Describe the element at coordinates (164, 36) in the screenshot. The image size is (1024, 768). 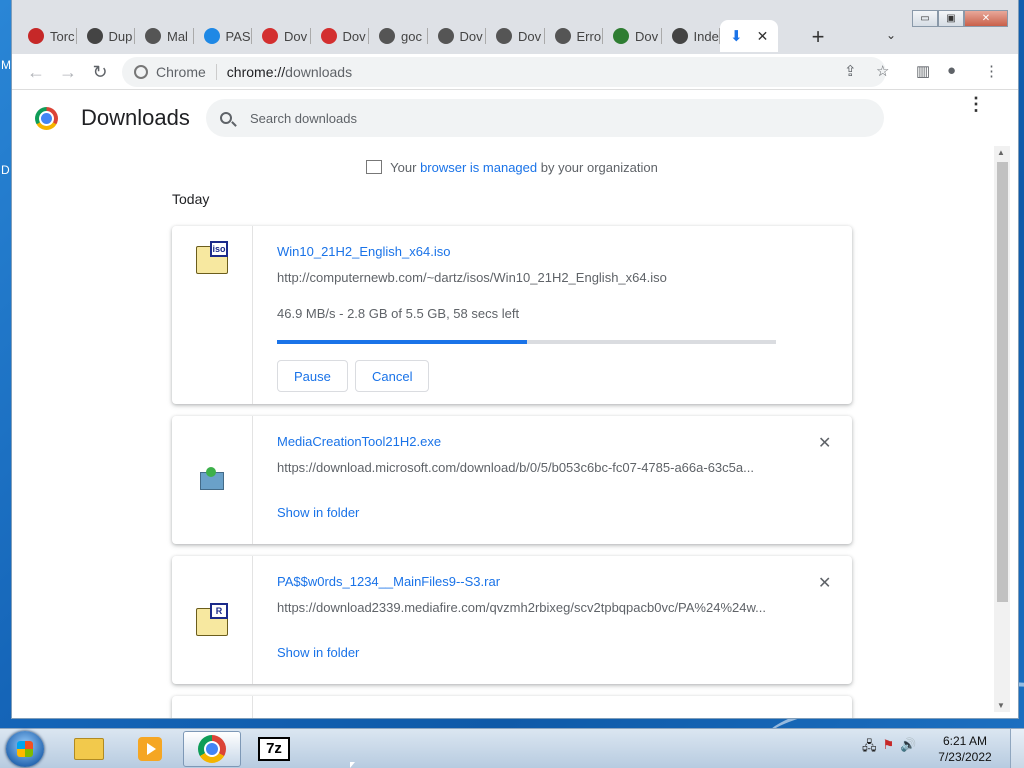
I see `tab-2: Mal` at that location.